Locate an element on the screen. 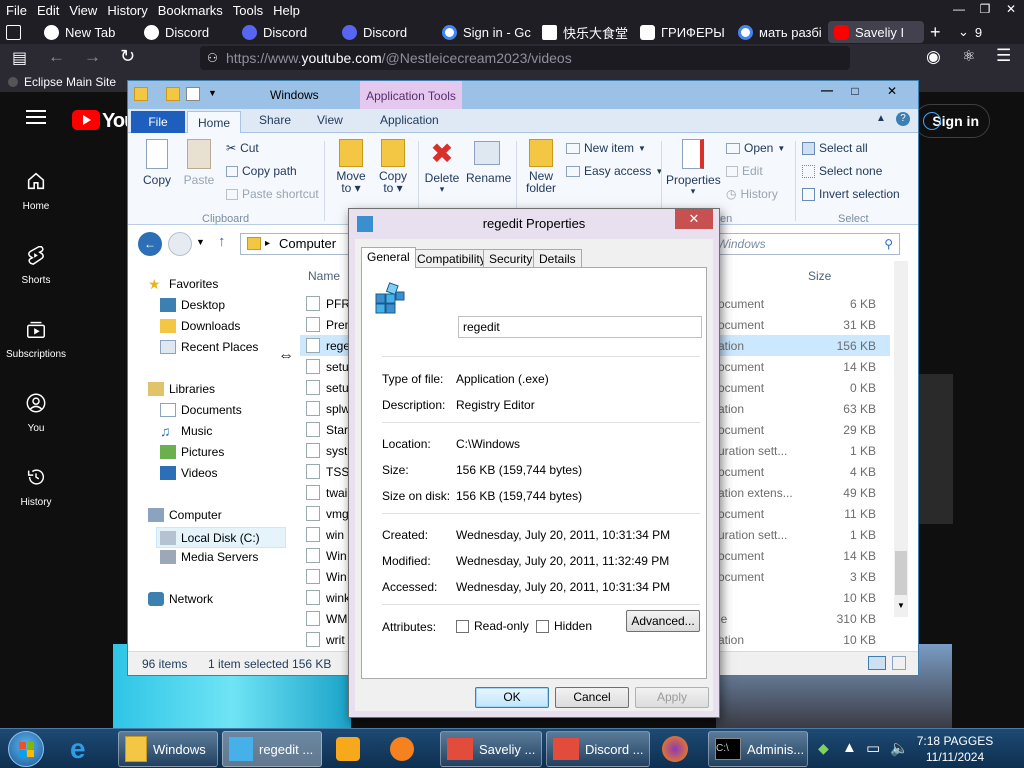 This screenshot has width=1024, height=768. new-folder-quick-icon is located at coordinates (193, 94).